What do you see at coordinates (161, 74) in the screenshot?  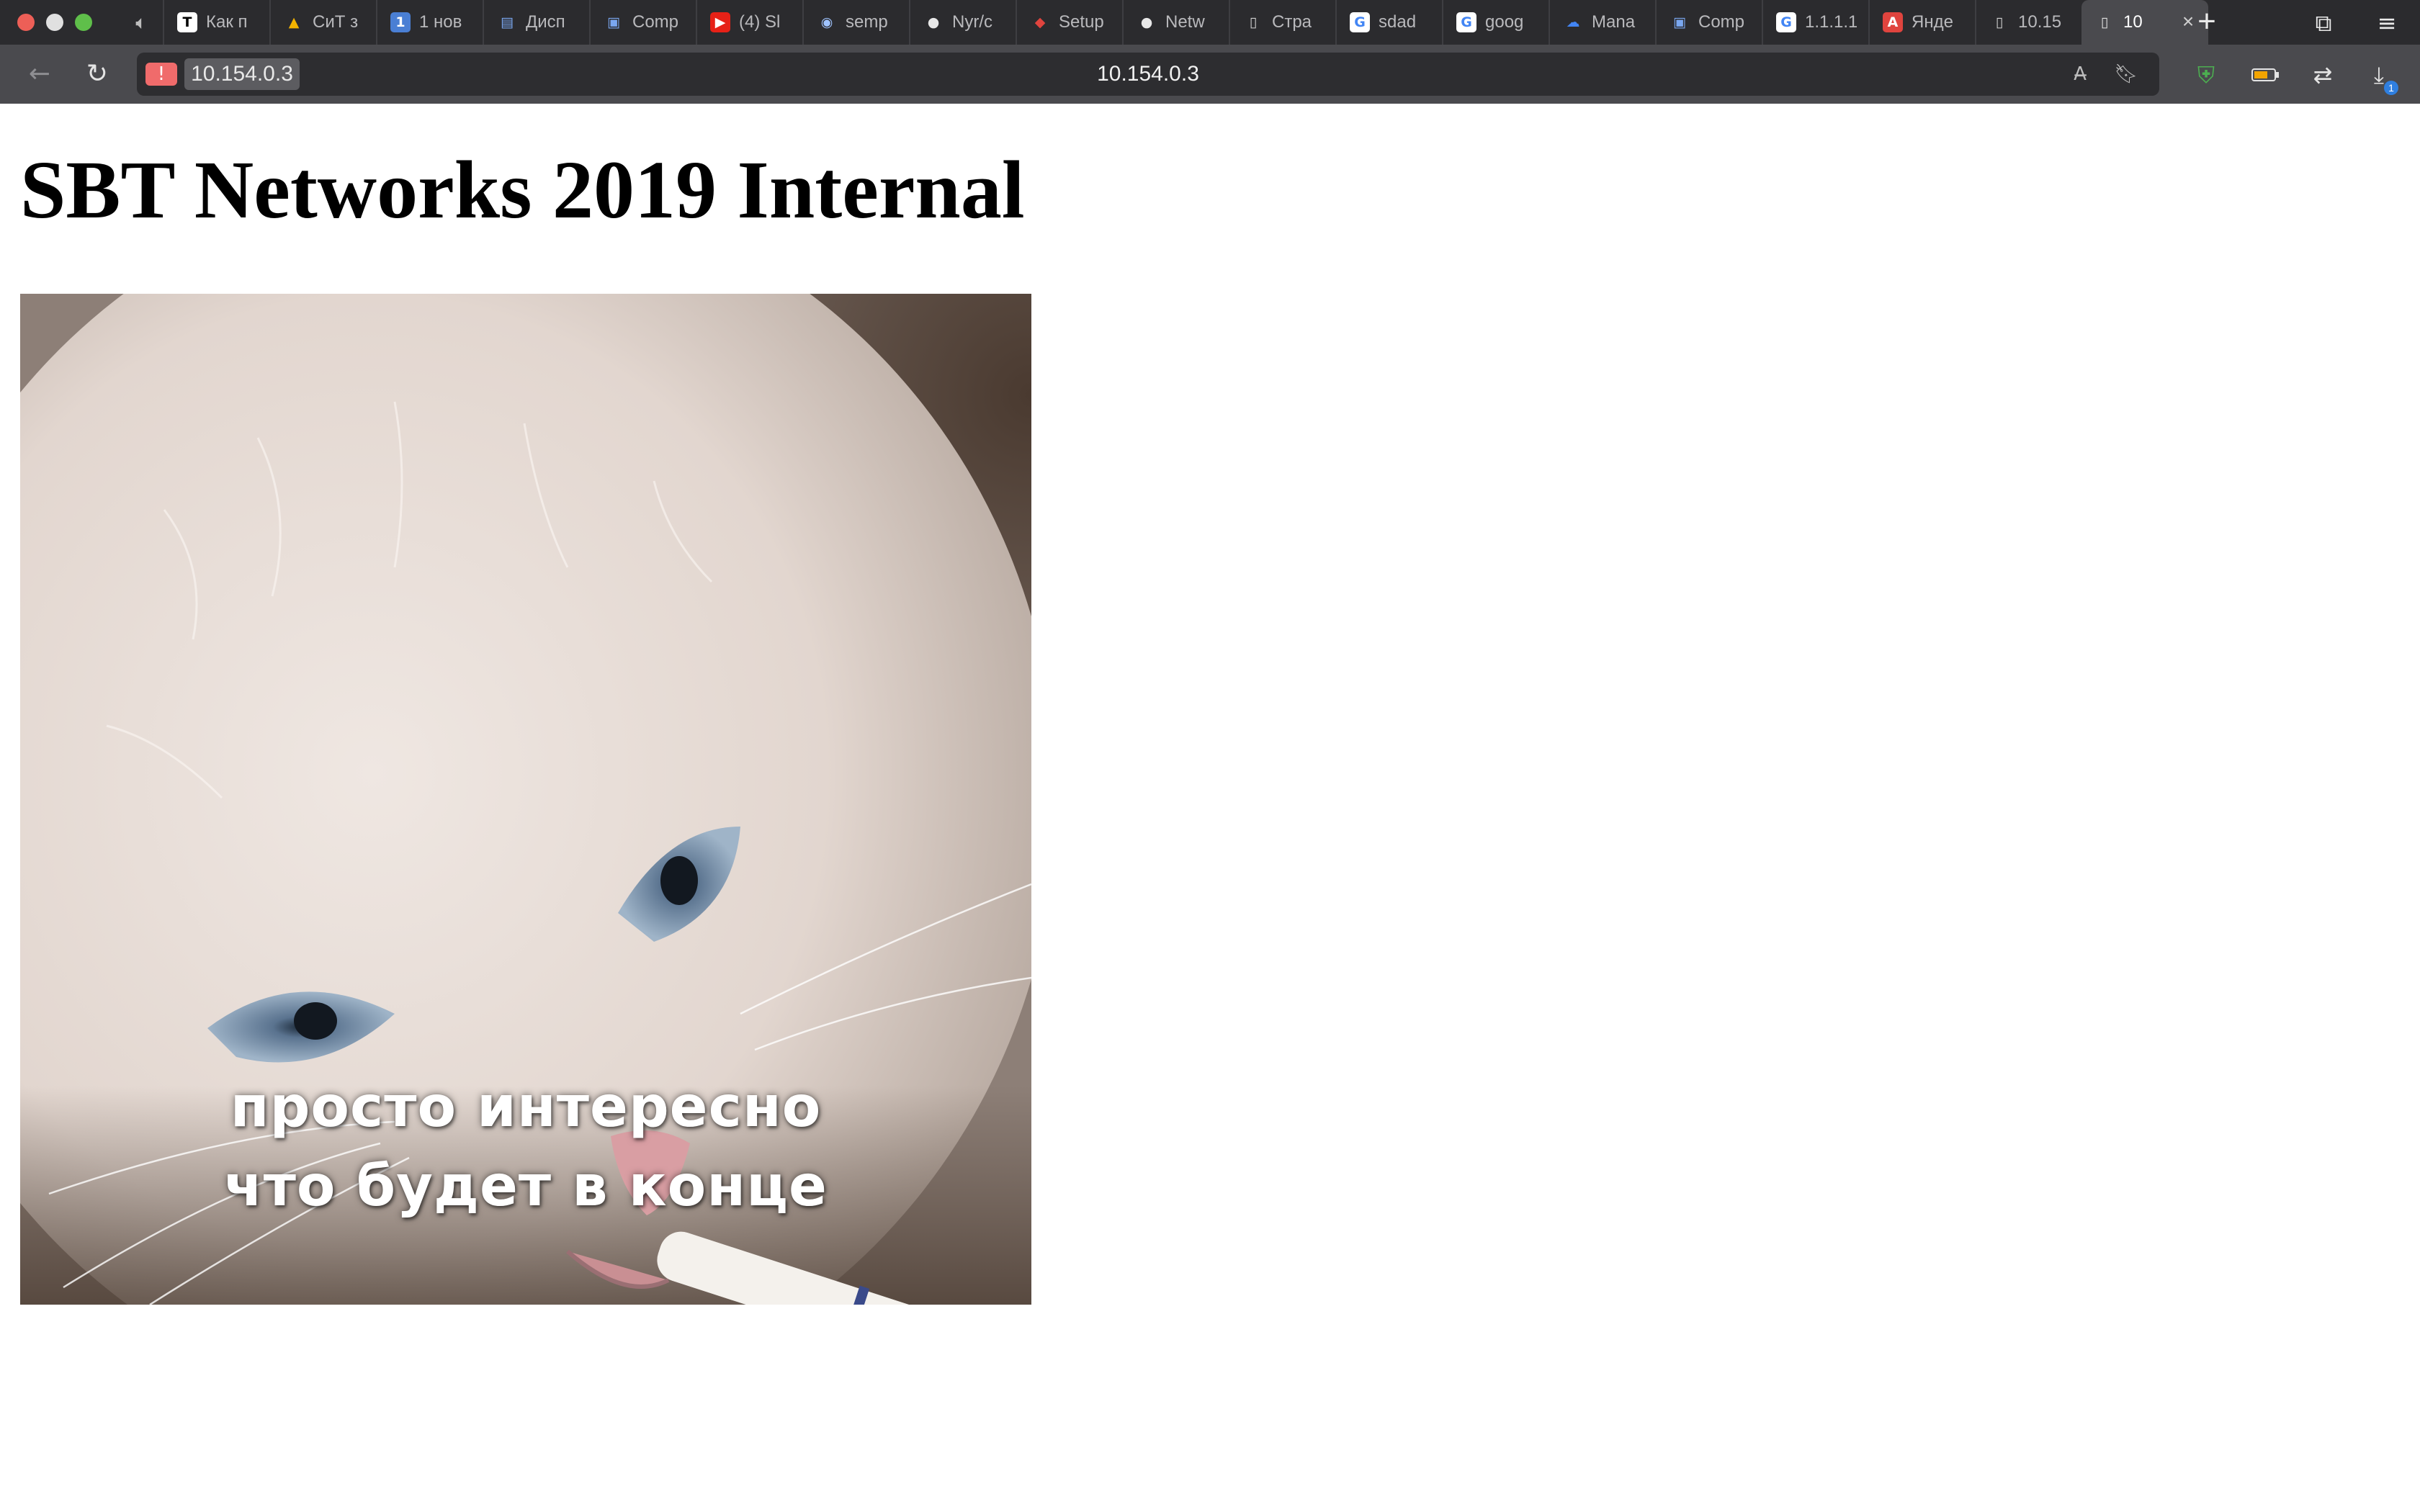 I see `warning-triangle-icon: !` at bounding box center [161, 74].